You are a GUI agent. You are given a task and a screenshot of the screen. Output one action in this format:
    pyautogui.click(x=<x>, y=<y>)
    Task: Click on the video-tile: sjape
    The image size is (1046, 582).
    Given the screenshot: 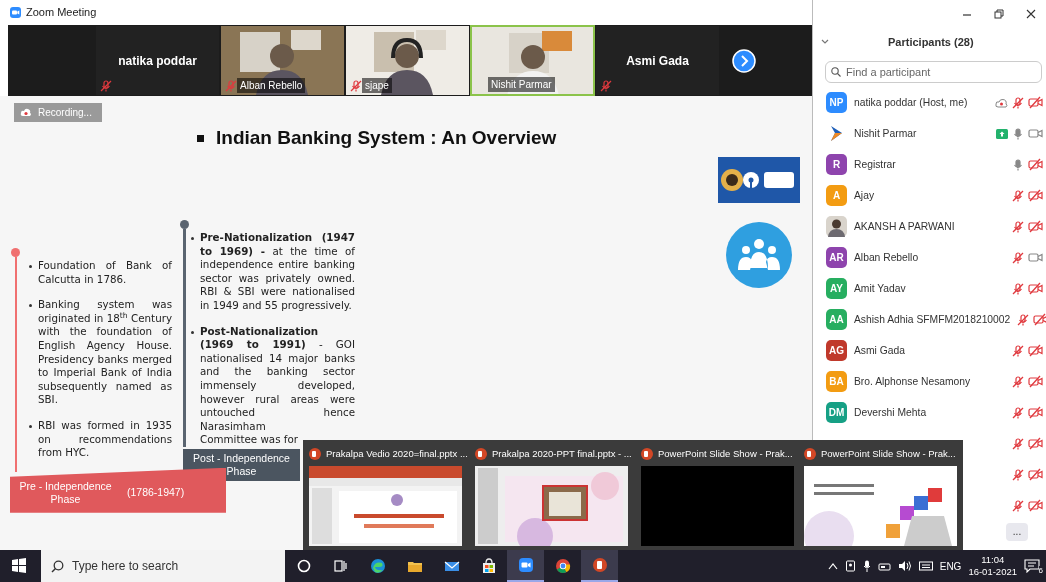 What is the action you would take?
    pyautogui.click(x=407, y=60)
    